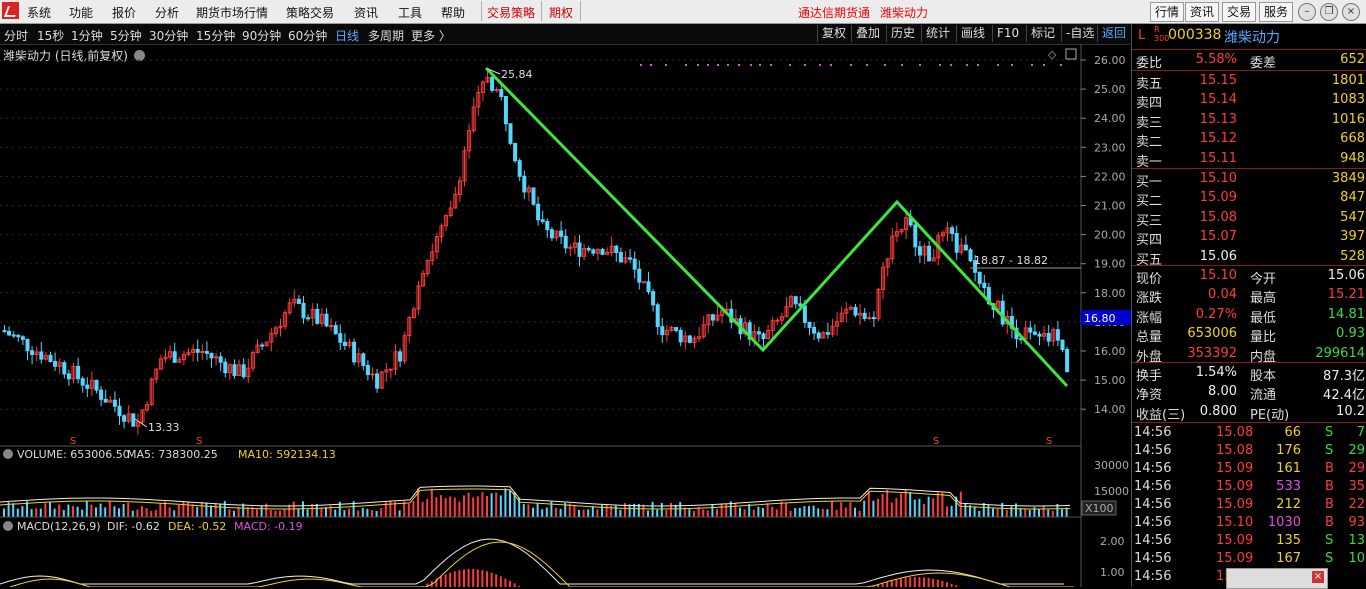 The width and height of the screenshot is (1366, 589). Describe the element at coordinates (1218, 178) in the screenshot. I see `bid-price: 15.10` at that location.